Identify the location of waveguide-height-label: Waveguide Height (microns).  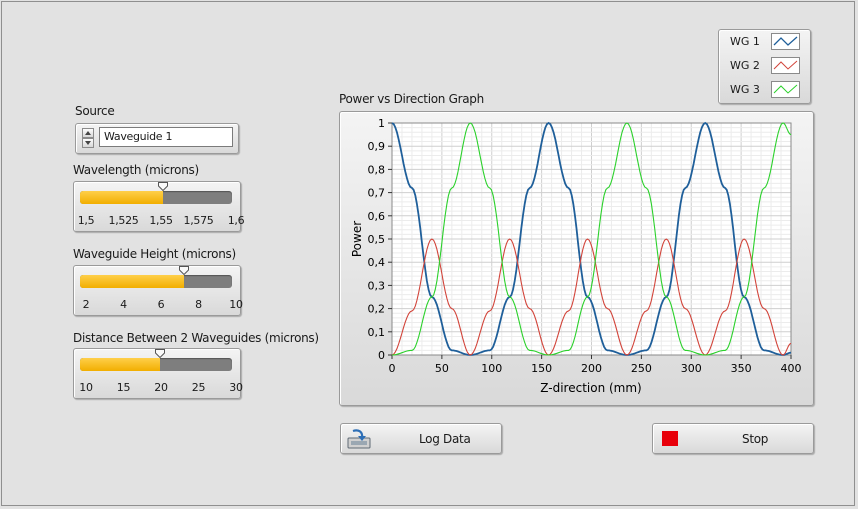
(154, 254).